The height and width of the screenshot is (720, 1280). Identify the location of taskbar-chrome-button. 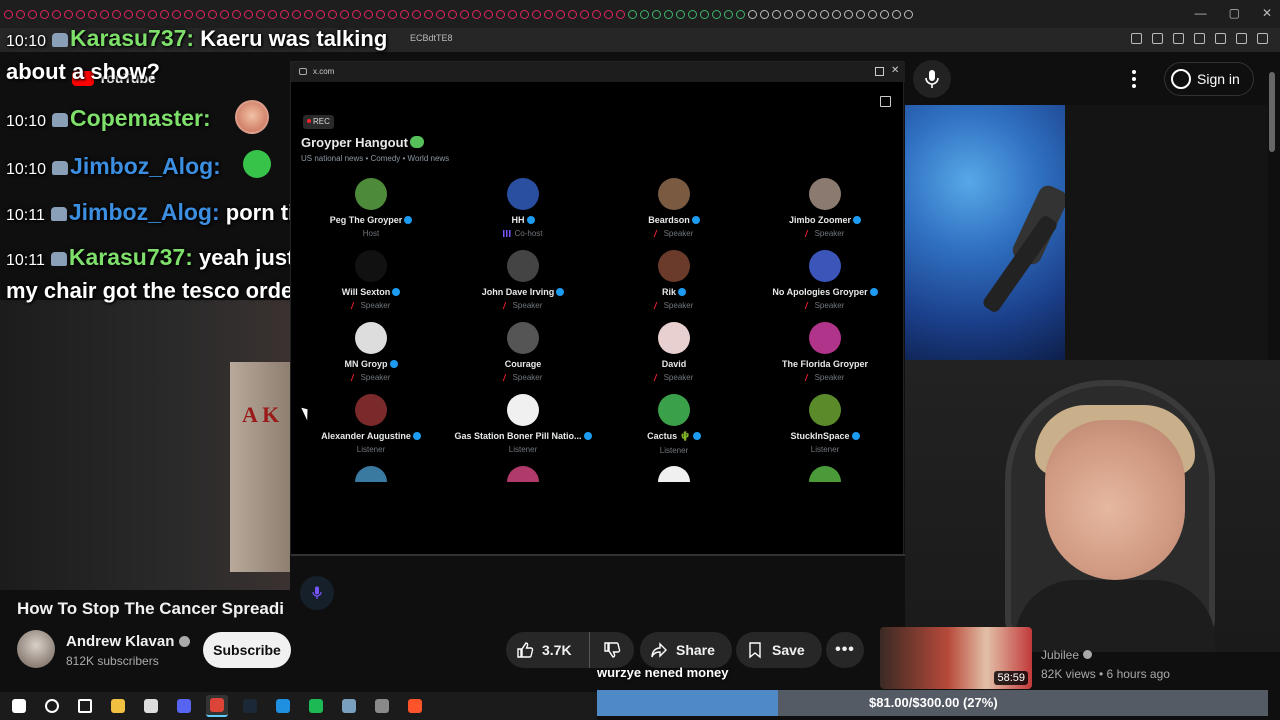
(217, 706).